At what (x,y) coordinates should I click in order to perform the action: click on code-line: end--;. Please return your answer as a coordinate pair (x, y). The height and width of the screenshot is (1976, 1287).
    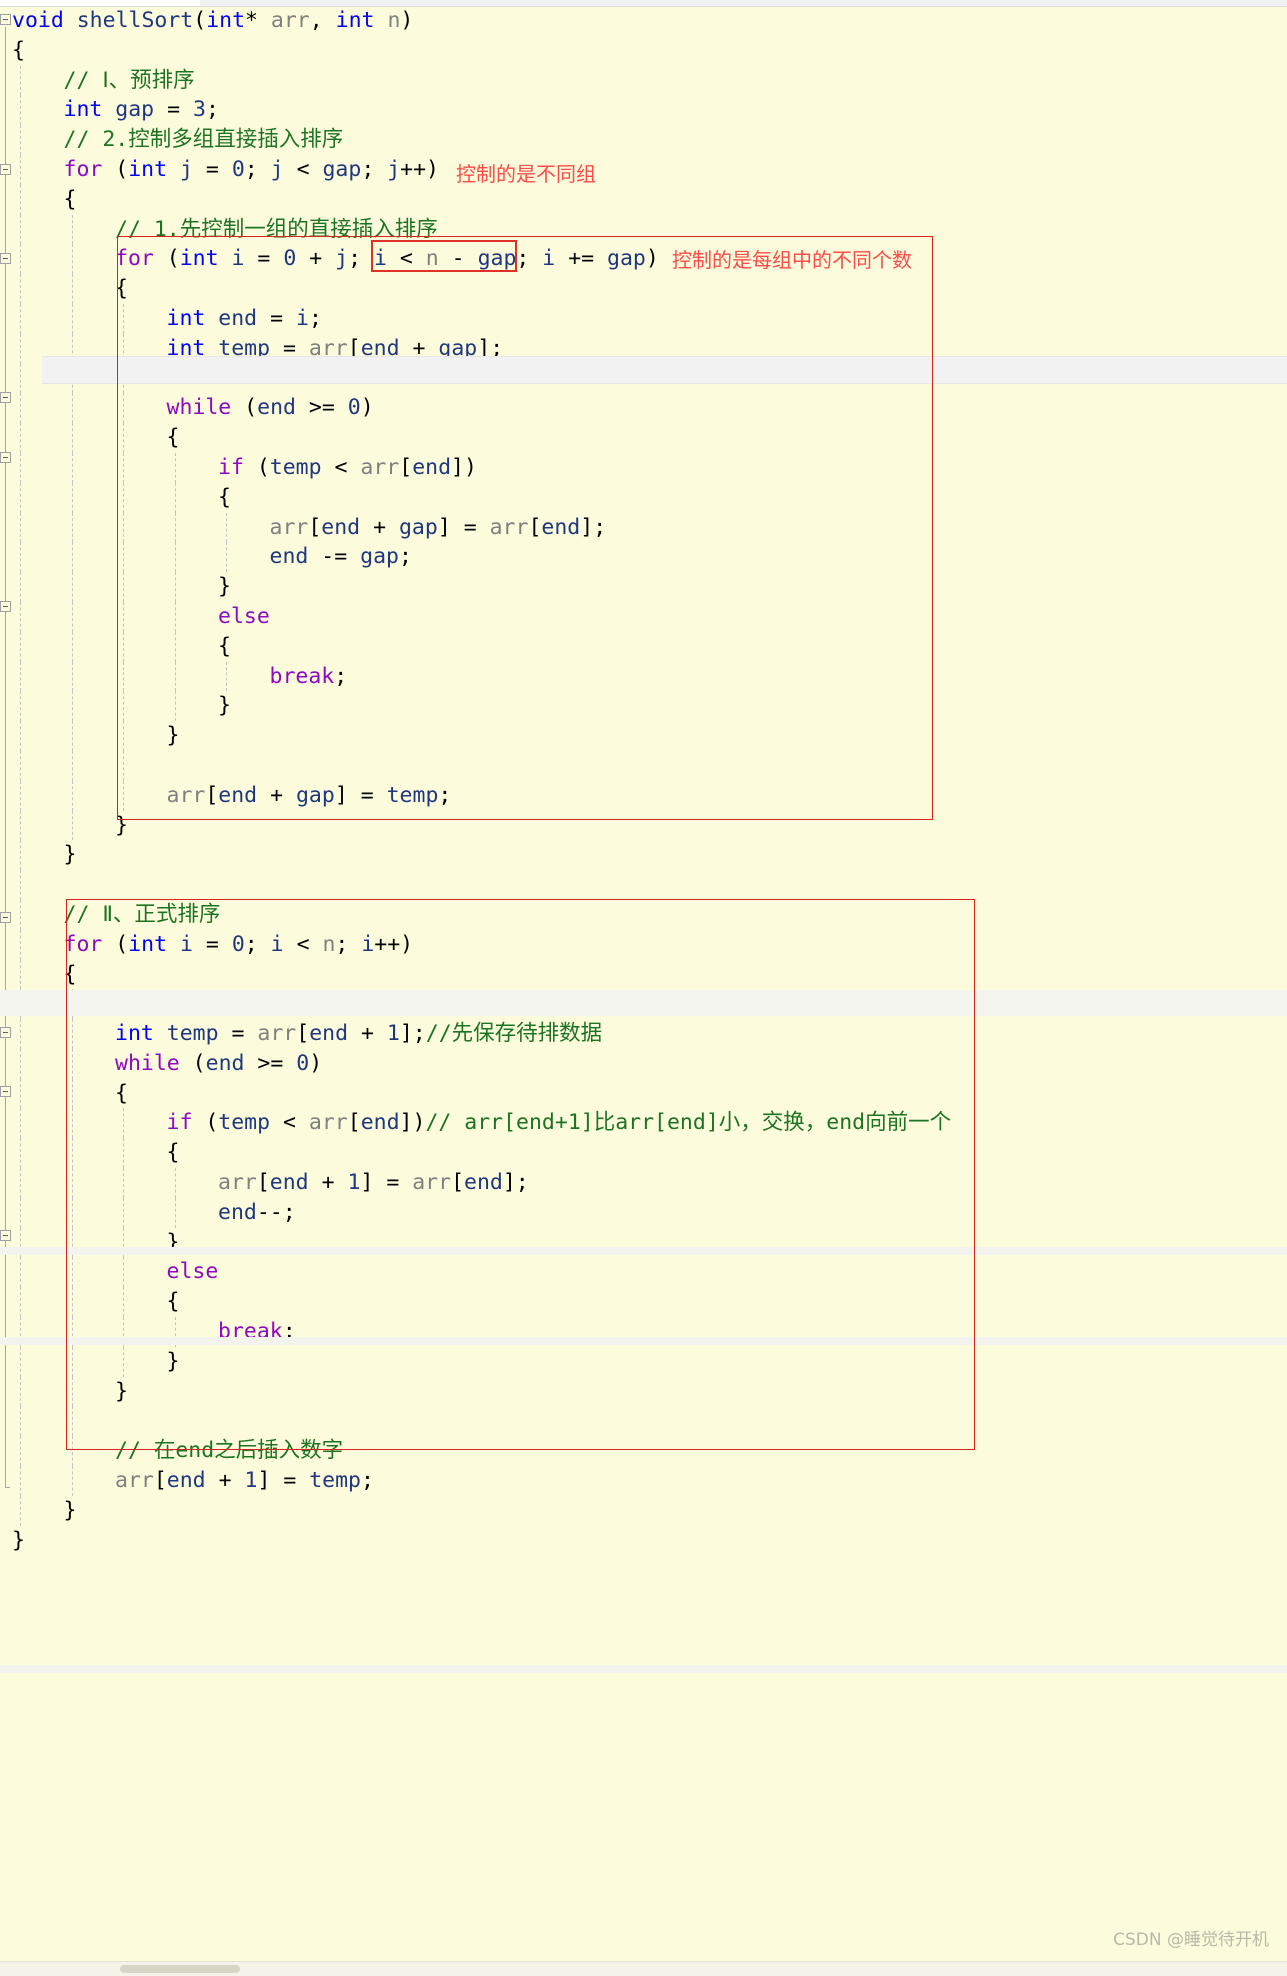
    Looking at the image, I should click on (643, 1212).